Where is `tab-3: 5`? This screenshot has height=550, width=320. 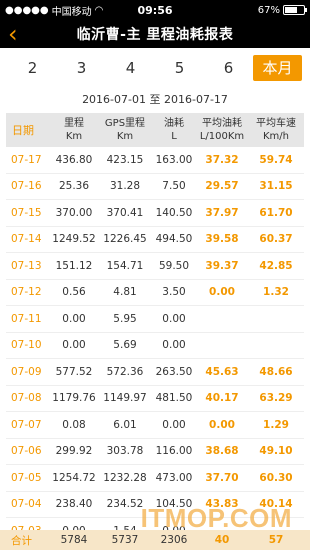
tab-3: 5 is located at coordinates (179, 68).